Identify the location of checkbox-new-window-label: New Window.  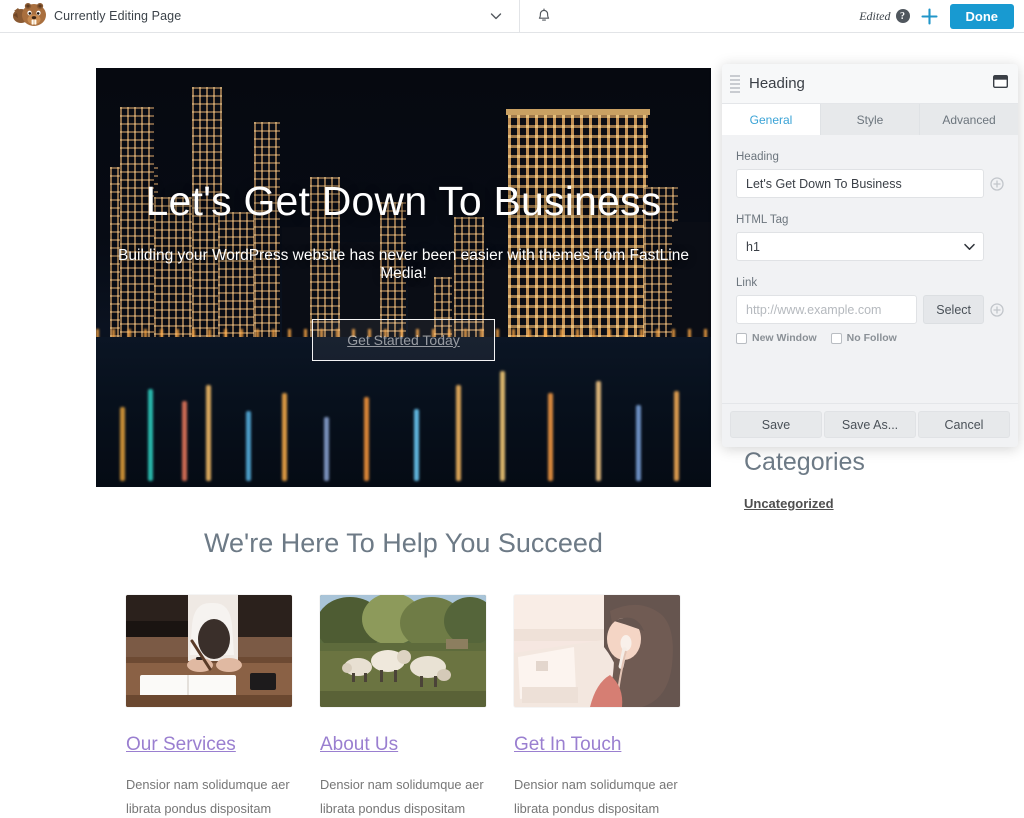
(784, 338).